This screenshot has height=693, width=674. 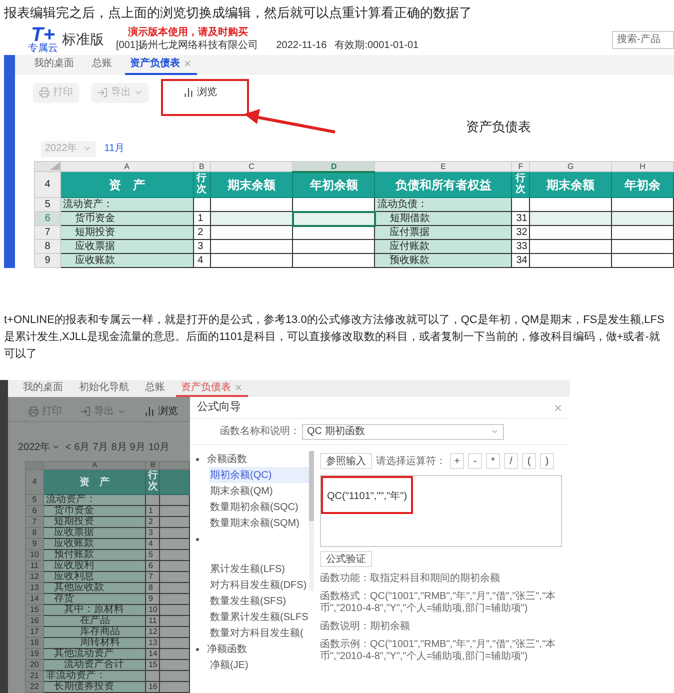 What do you see at coordinates (94, 621) in the screenshot?
I see `sheet-cell: 在产品` at bounding box center [94, 621].